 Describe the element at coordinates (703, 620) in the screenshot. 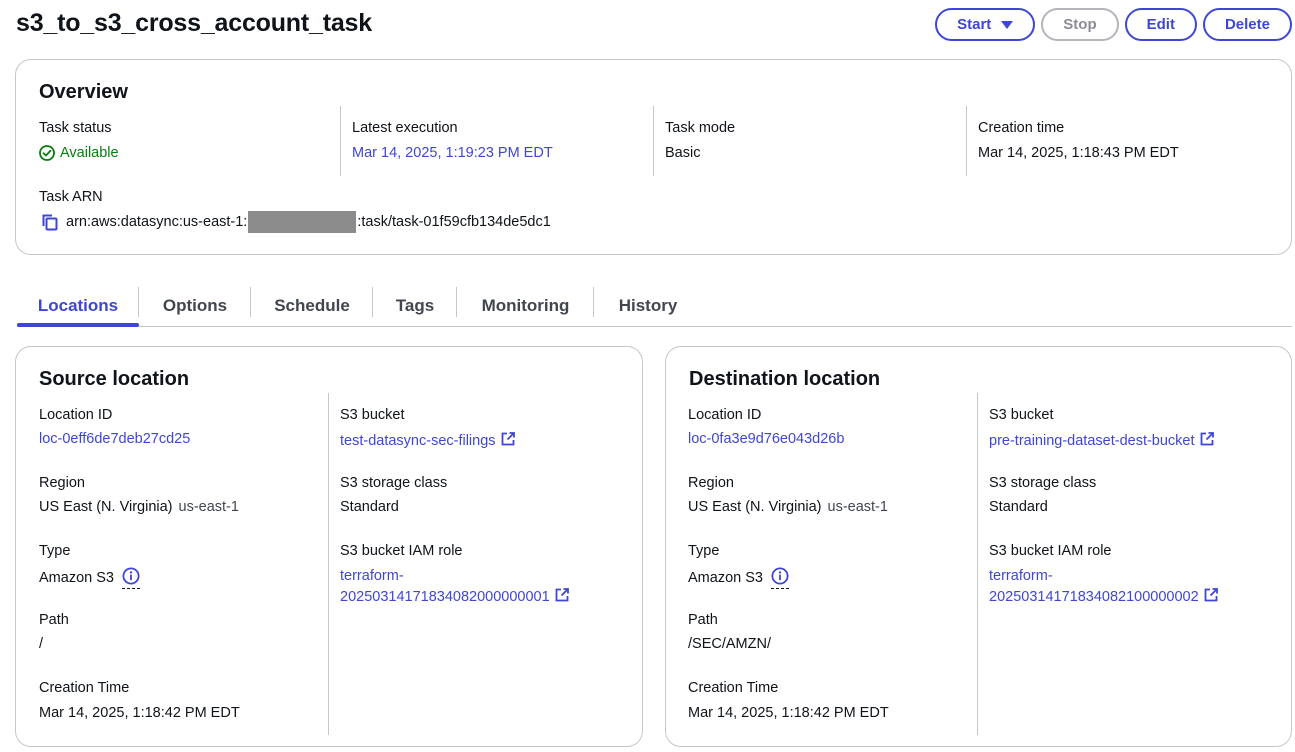

I see `destination-path-label: Path` at that location.